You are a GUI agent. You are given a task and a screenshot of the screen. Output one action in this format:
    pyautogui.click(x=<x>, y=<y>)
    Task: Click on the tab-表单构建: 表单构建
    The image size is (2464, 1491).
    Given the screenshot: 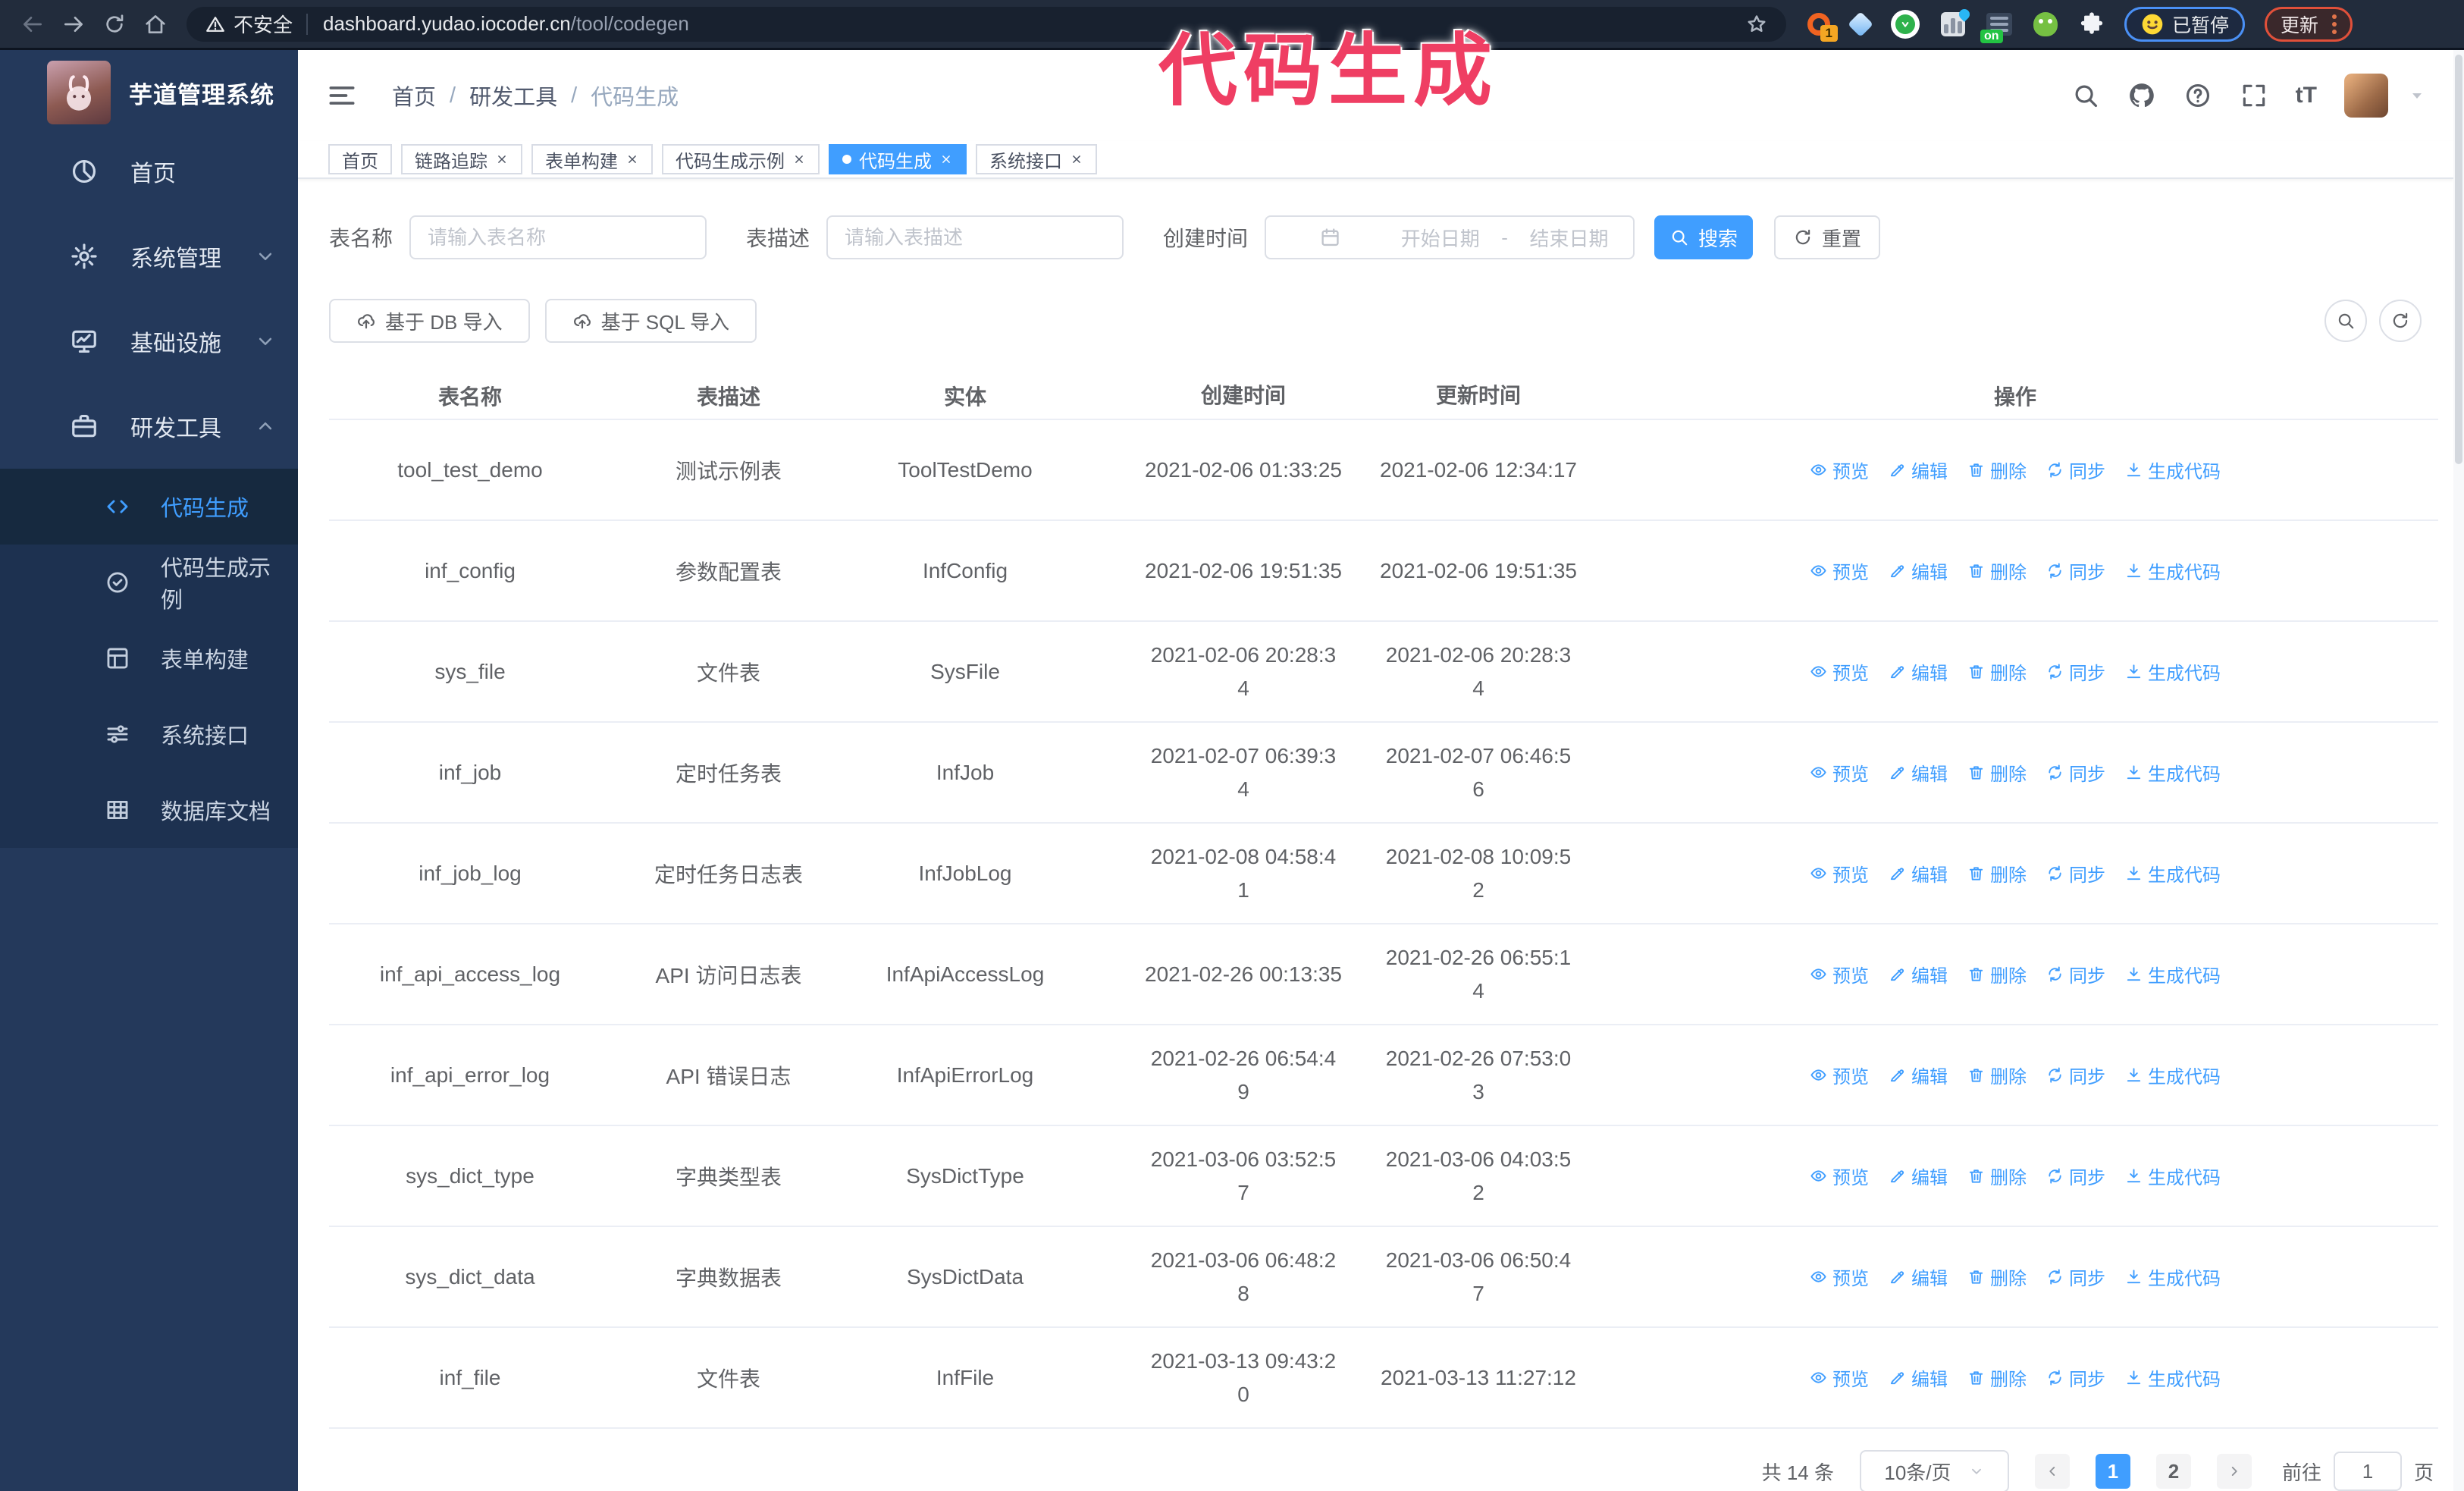 What is the action you would take?
    pyautogui.click(x=592, y=159)
    